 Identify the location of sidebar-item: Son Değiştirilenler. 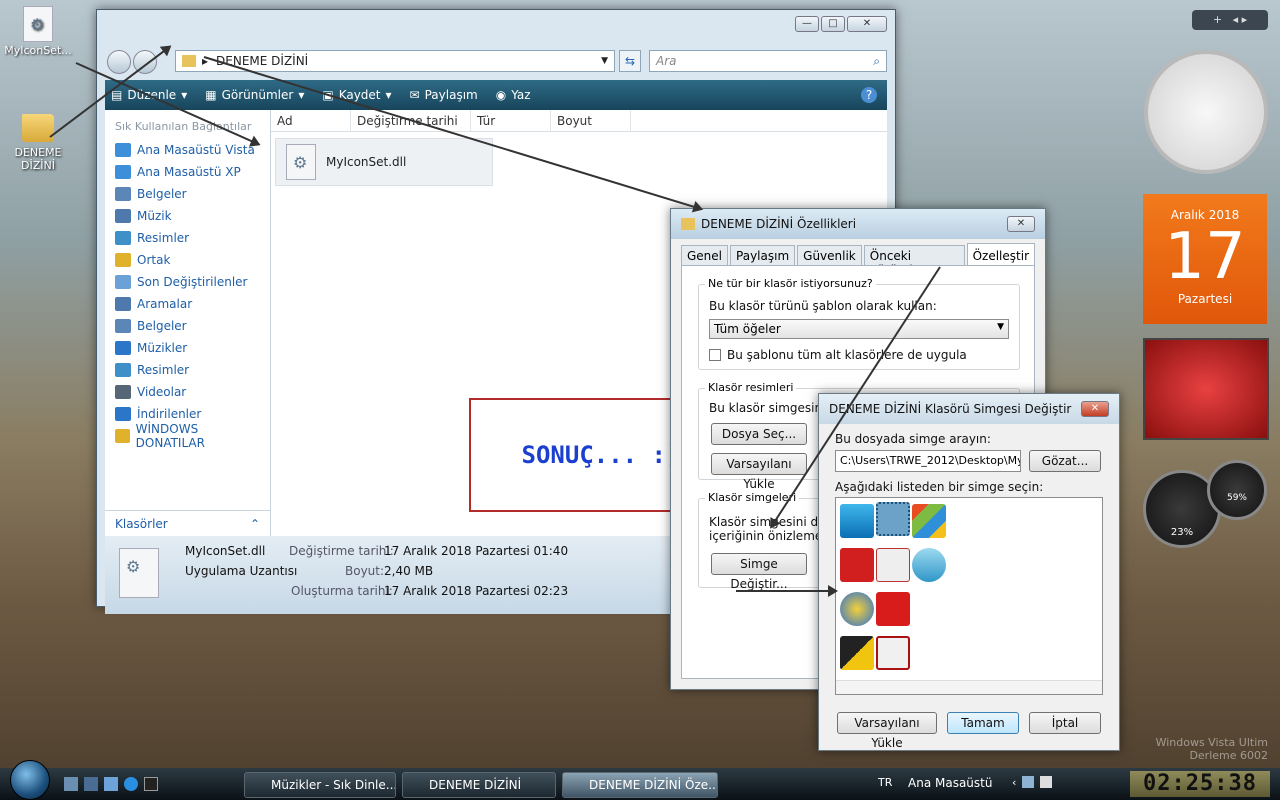
(187, 282).